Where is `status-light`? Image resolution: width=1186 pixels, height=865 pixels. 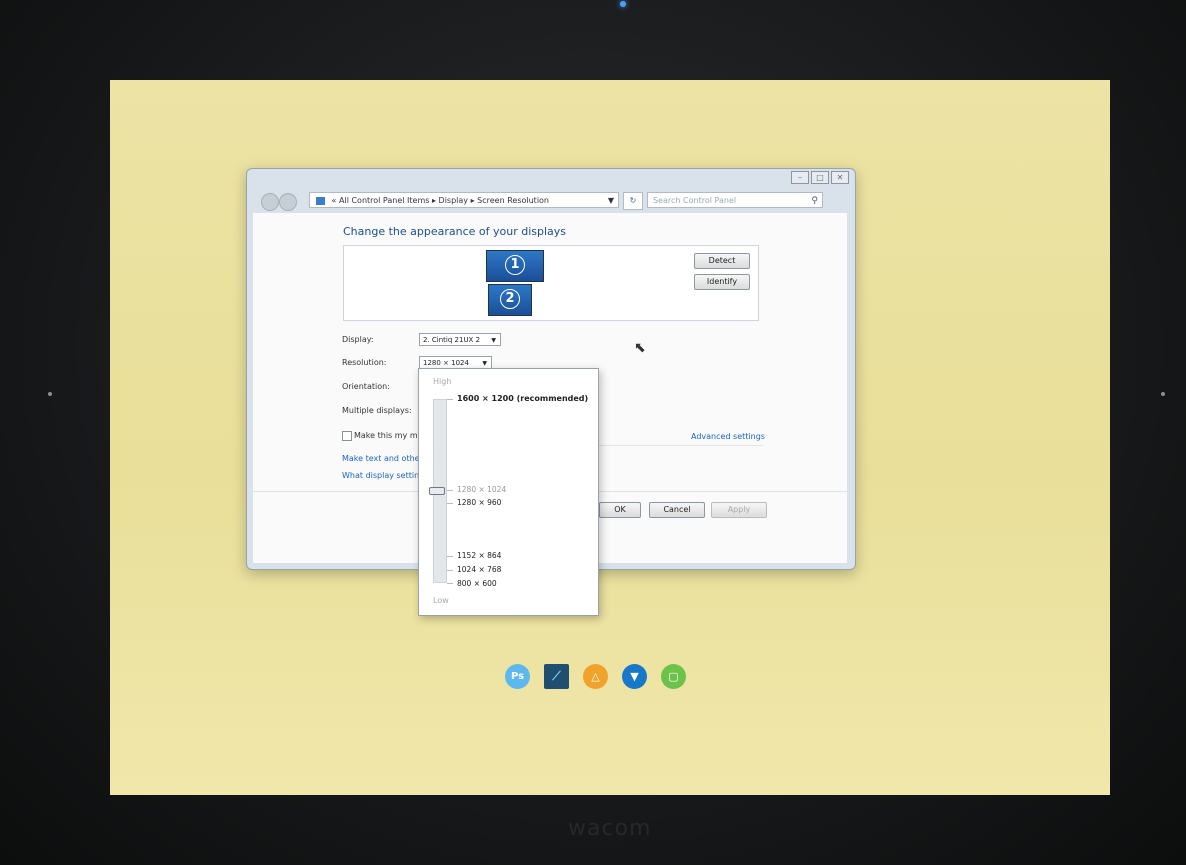 status-light is located at coordinates (623, 4).